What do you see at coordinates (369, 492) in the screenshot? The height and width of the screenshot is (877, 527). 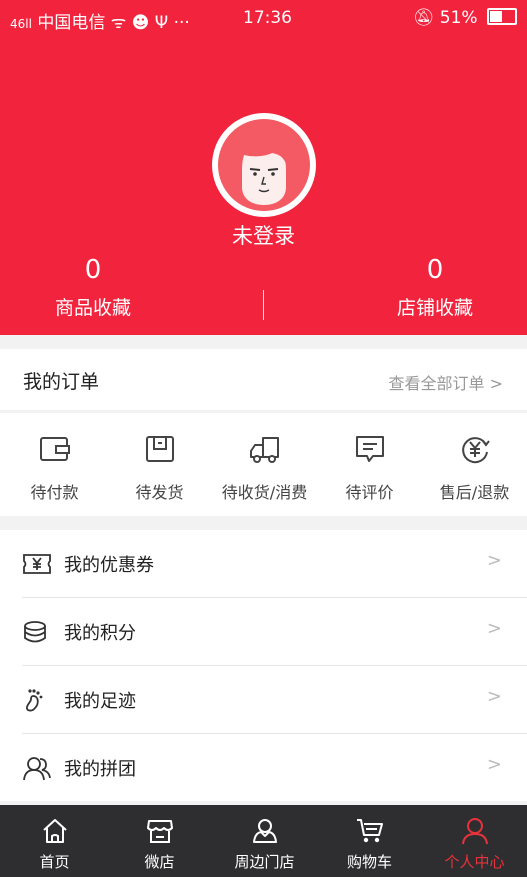 I see `order-status-label: 待评价` at bounding box center [369, 492].